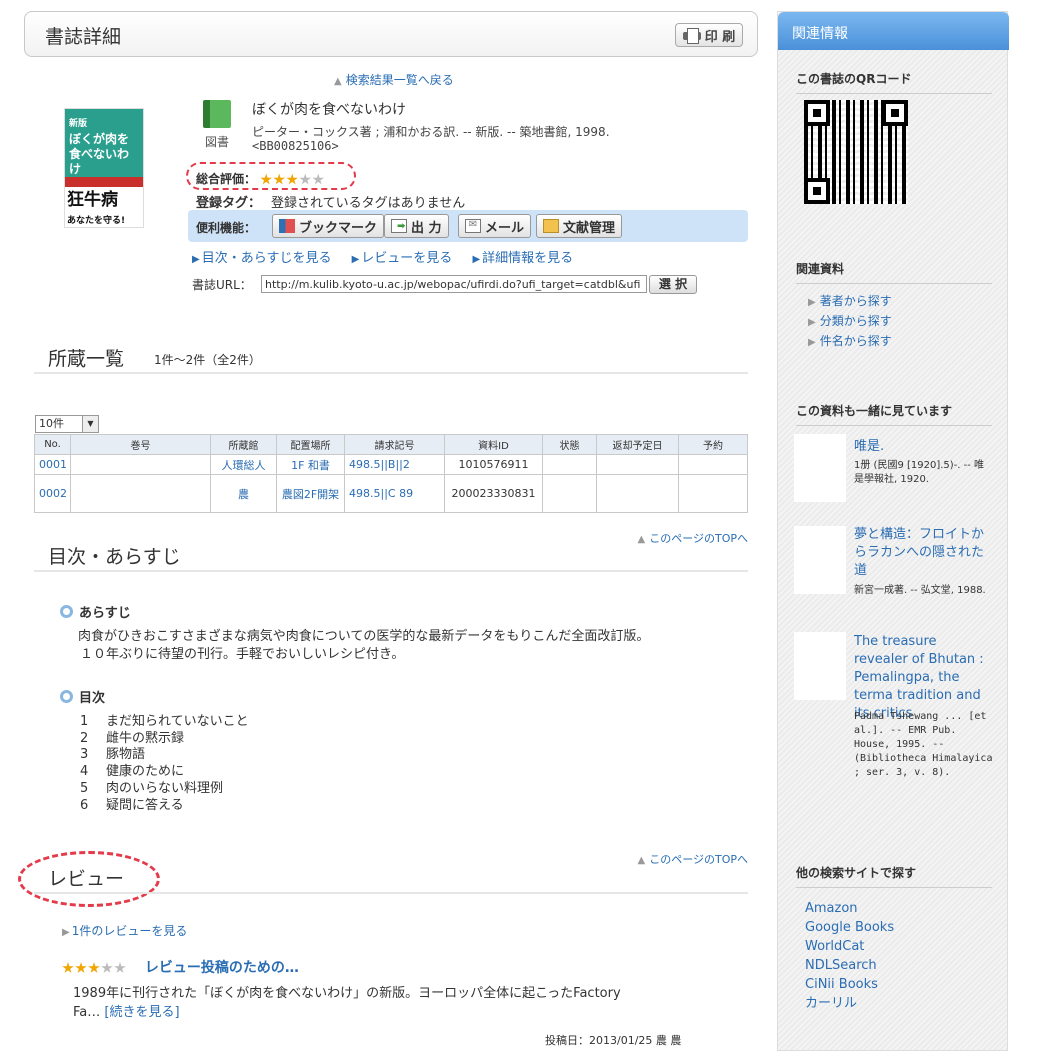 The height and width of the screenshot is (1051, 1048). What do you see at coordinates (399, 226) in the screenshot?
I see `export-arrow-icon: ➡` at bounding box center [399, 226].